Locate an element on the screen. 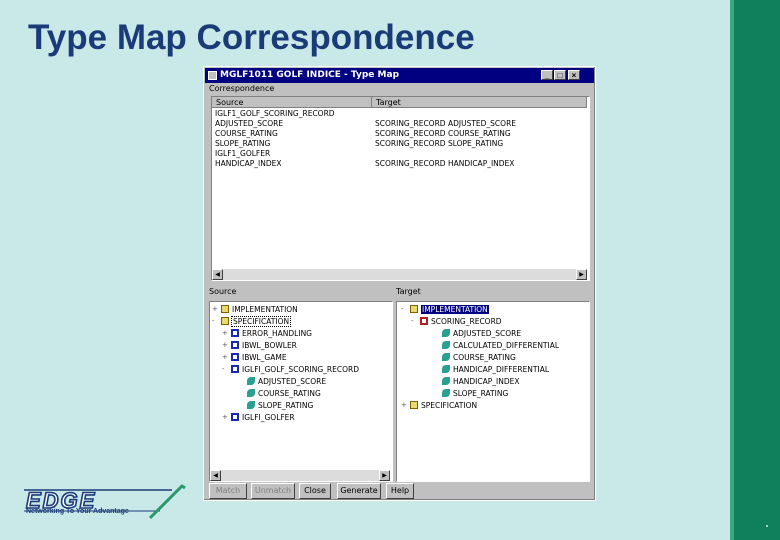 This screenshot has height=540, width=780. correspondence-target-cell: SCORING_RECORD HANDICAP_INDEX is located at coordinates (445, 163).